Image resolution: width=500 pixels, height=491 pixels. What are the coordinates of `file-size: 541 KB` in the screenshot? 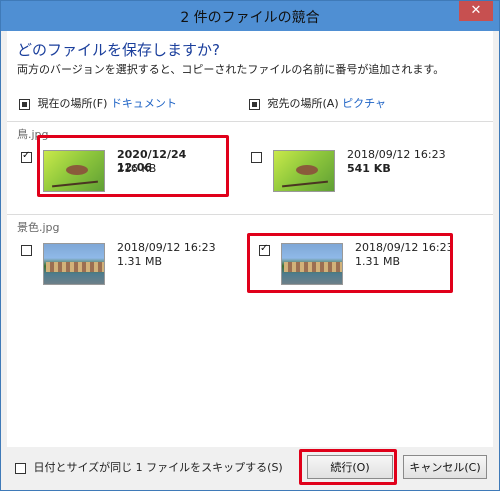 It's located at (369, 168).